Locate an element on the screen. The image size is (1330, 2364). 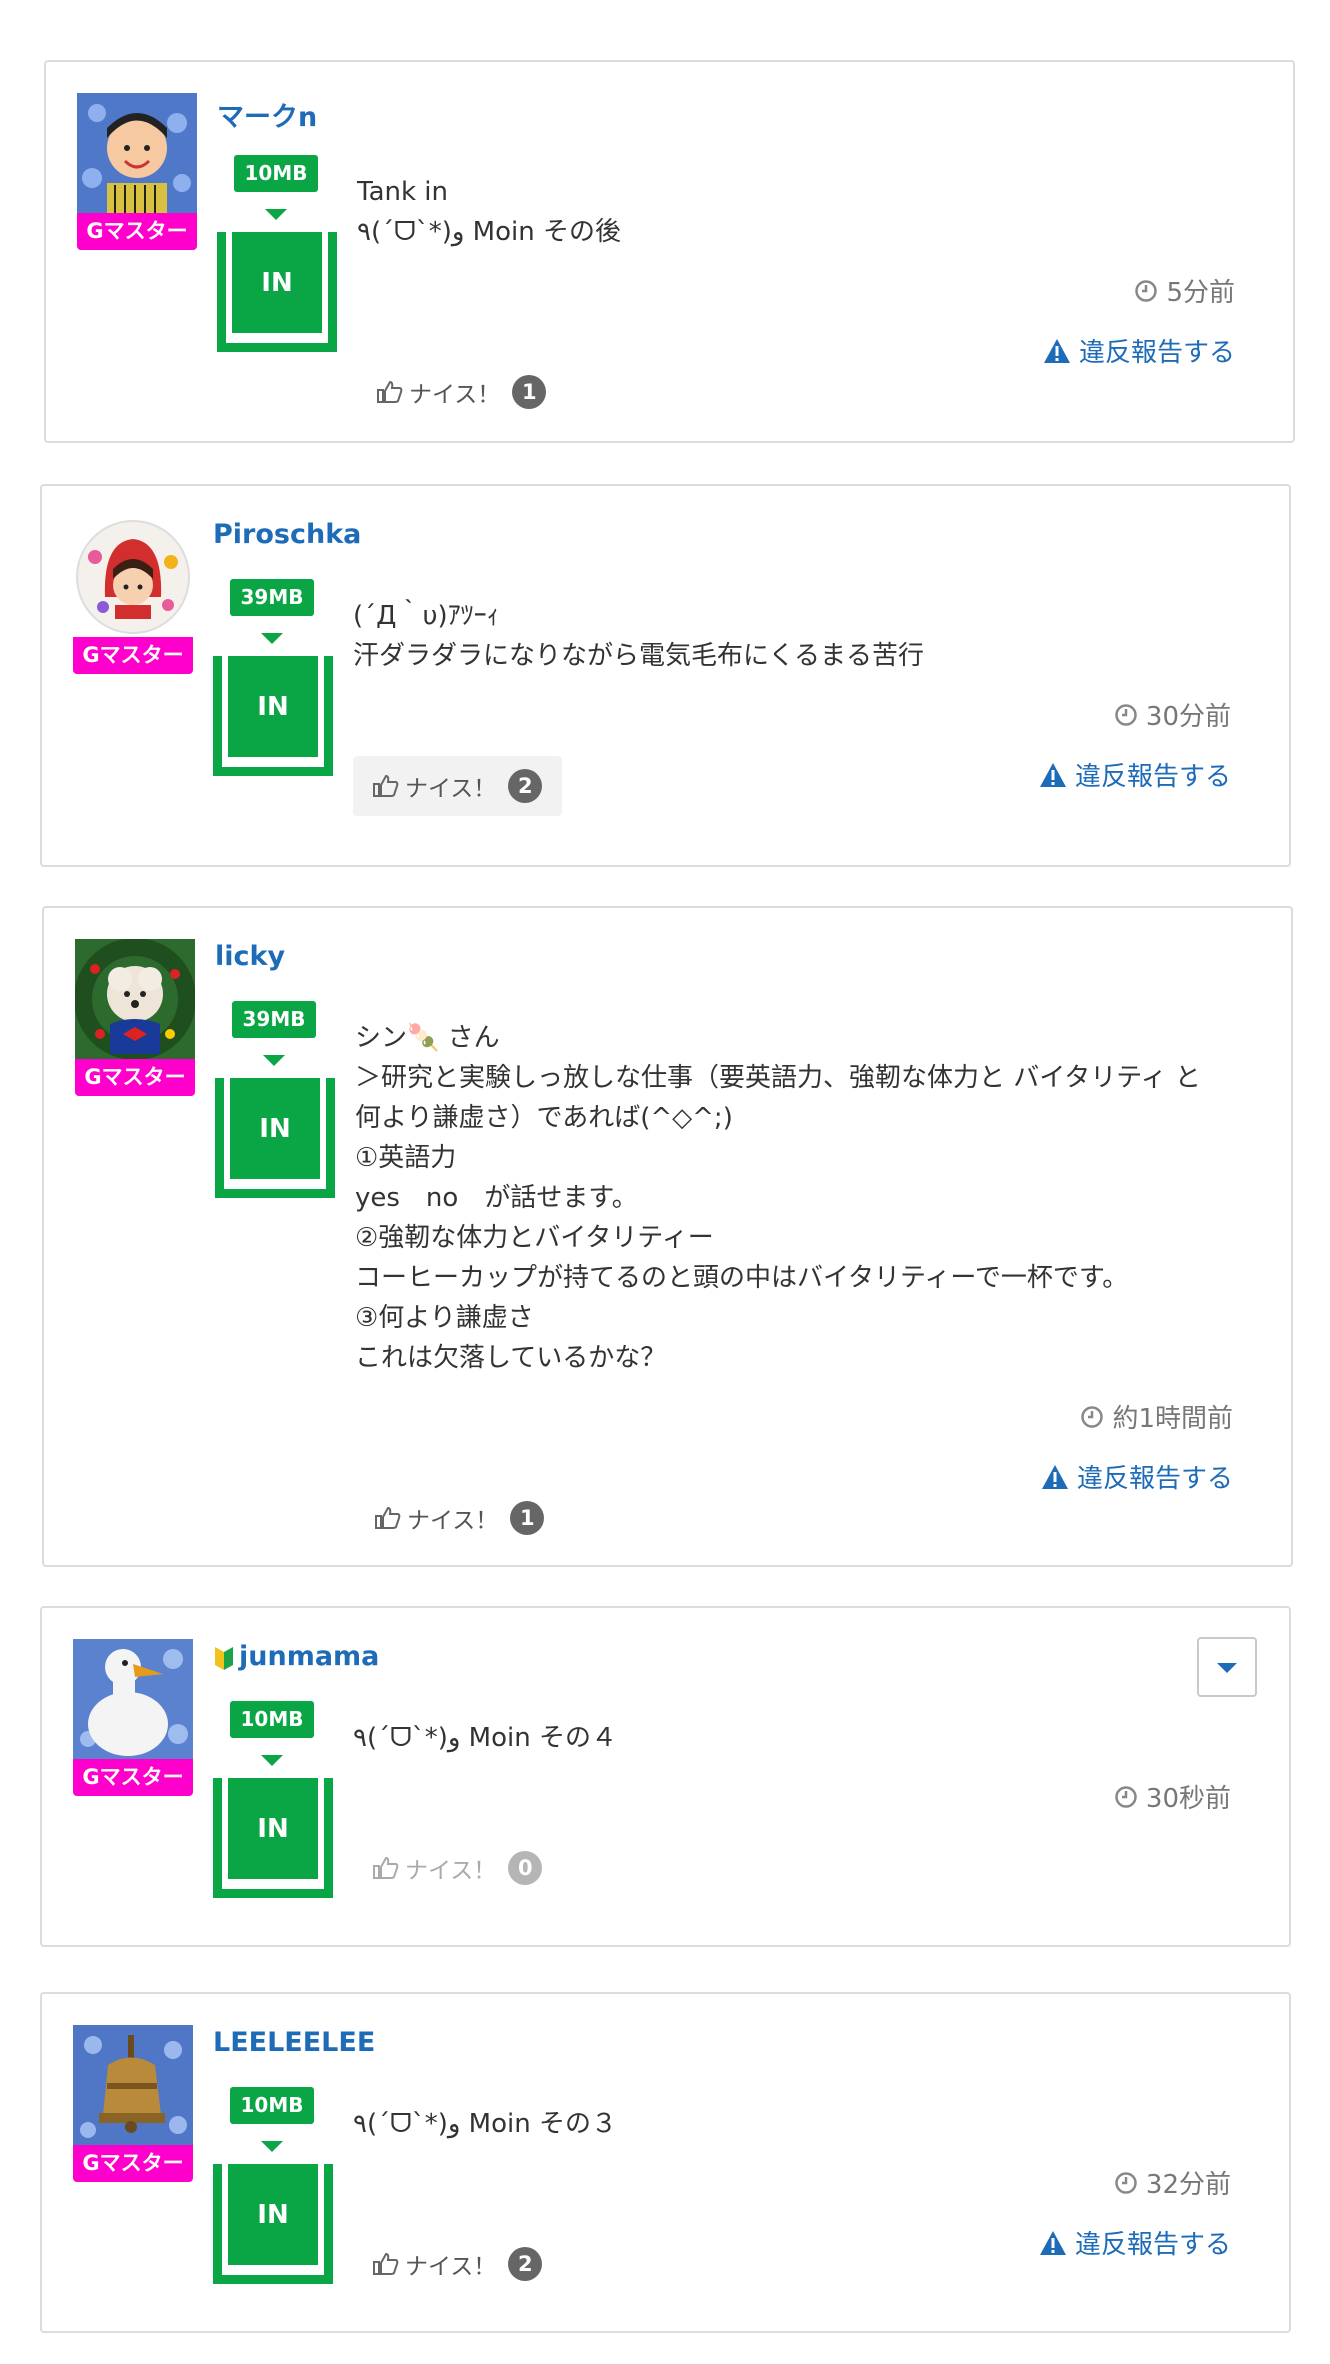
username-link: LEELEELEE is located at coordinates (294, 2042).